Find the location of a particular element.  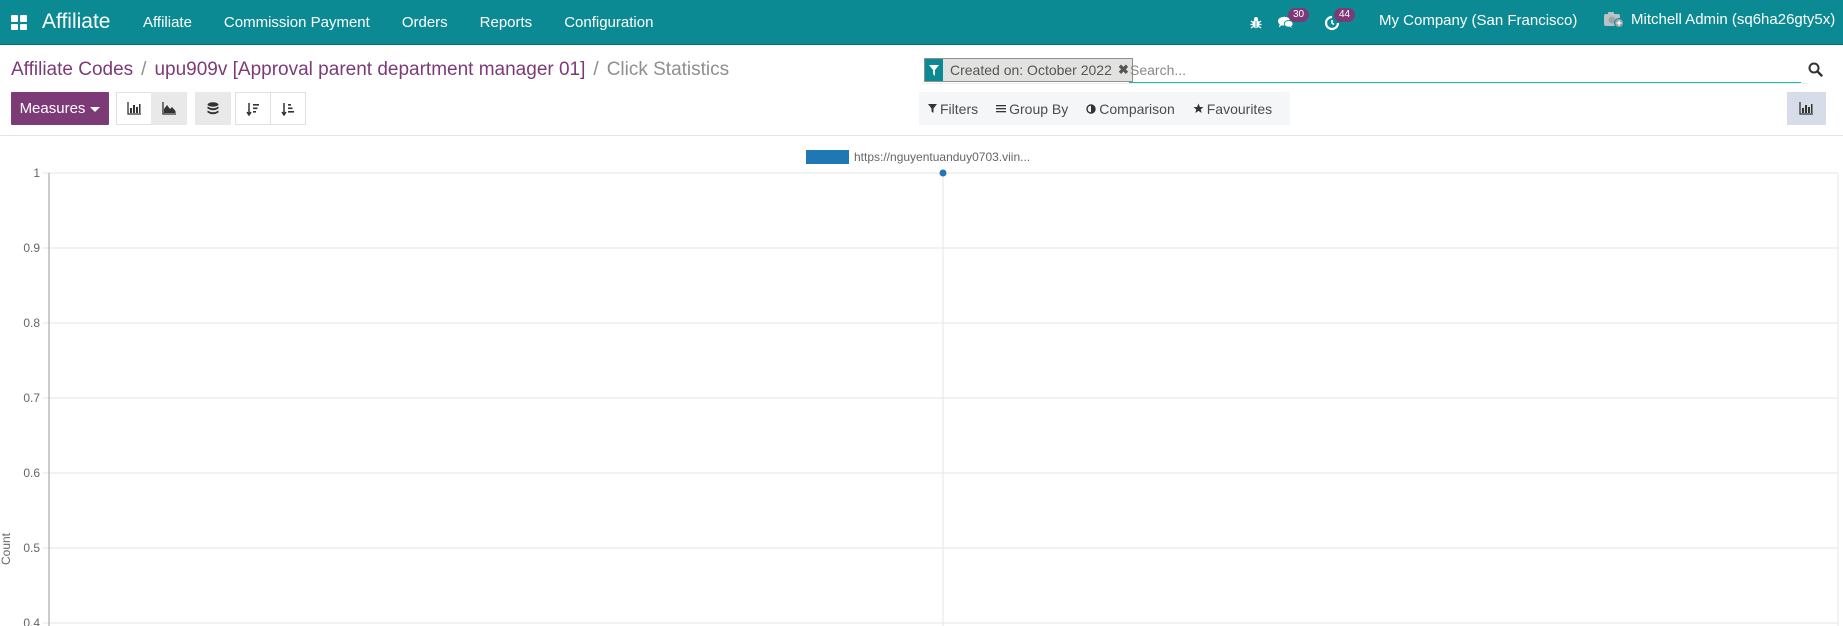

bars-icon is located at coordinates (1001, 109).